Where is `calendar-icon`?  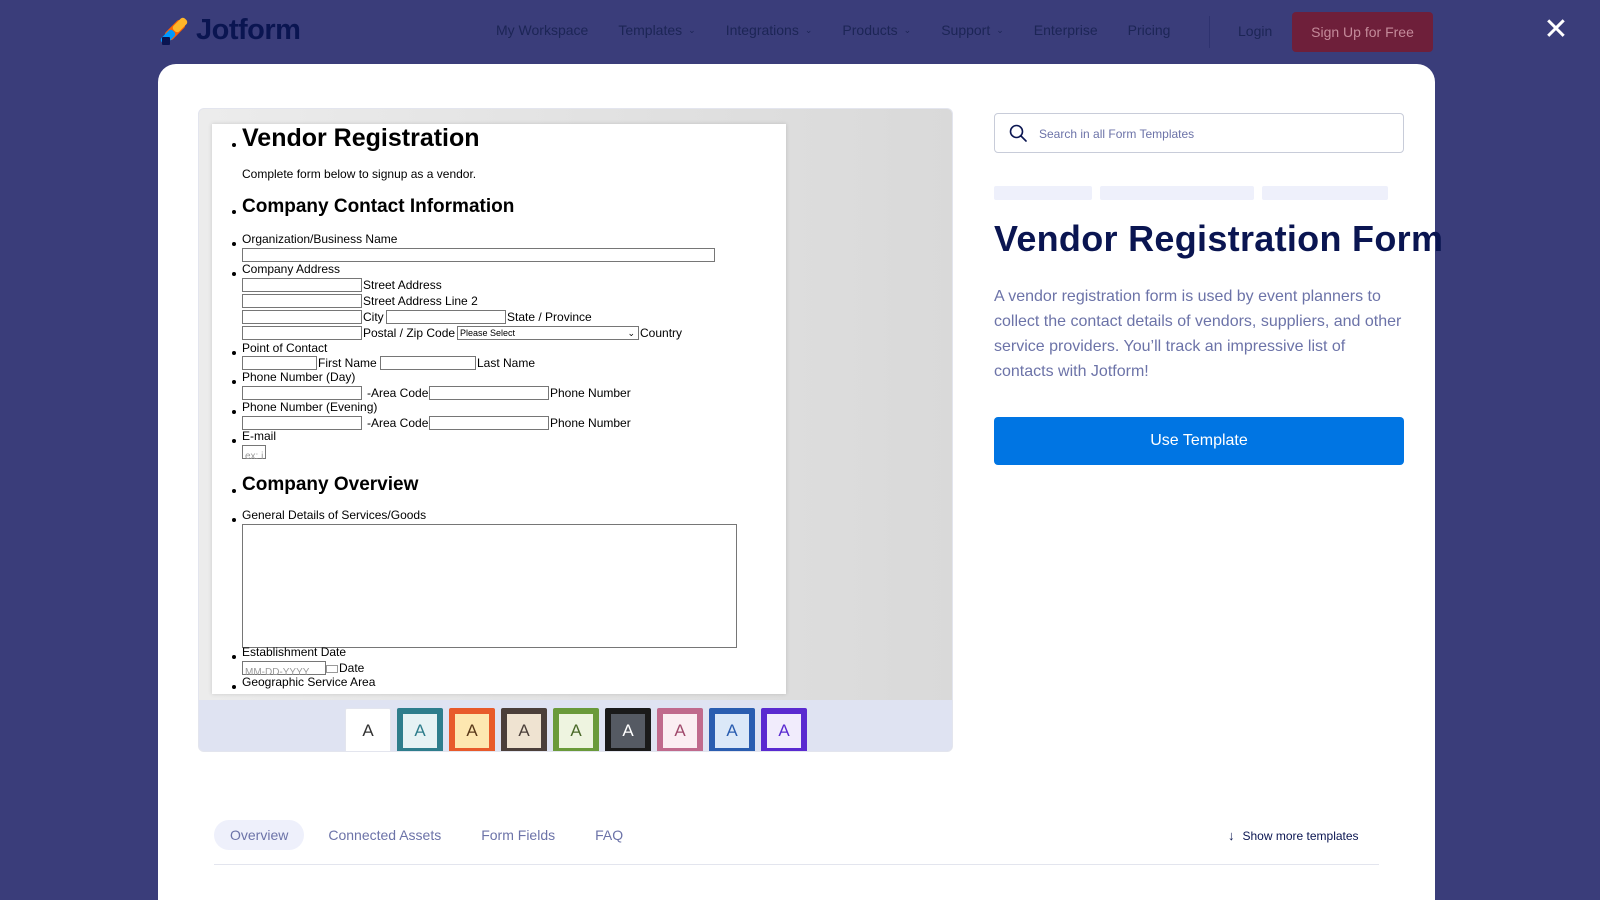 calendar-icon is located at coordinates (332, 669).